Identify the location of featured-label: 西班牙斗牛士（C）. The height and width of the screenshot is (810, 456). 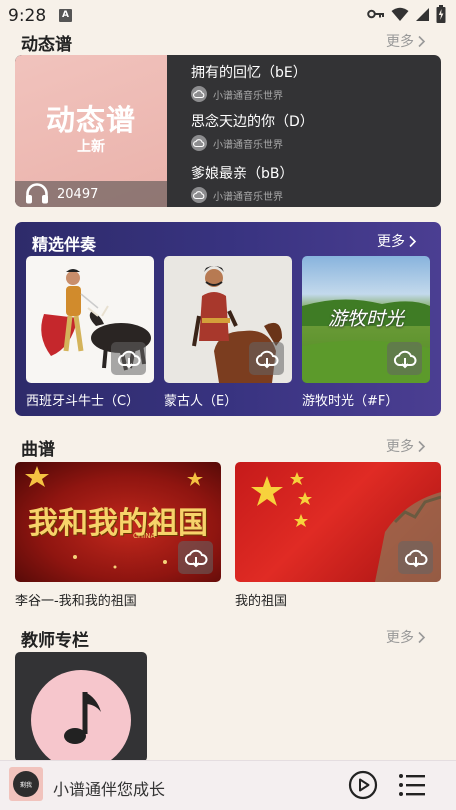
(83, 401).